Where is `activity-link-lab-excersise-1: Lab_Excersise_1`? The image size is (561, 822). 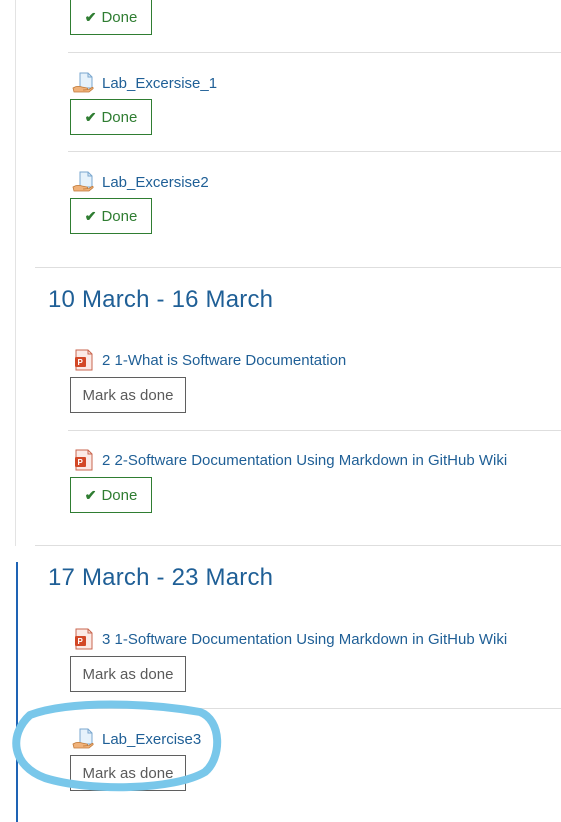 activity-link-lab-excersise-1: Lab_Excersise_1 is located at coordinates (144, 83).